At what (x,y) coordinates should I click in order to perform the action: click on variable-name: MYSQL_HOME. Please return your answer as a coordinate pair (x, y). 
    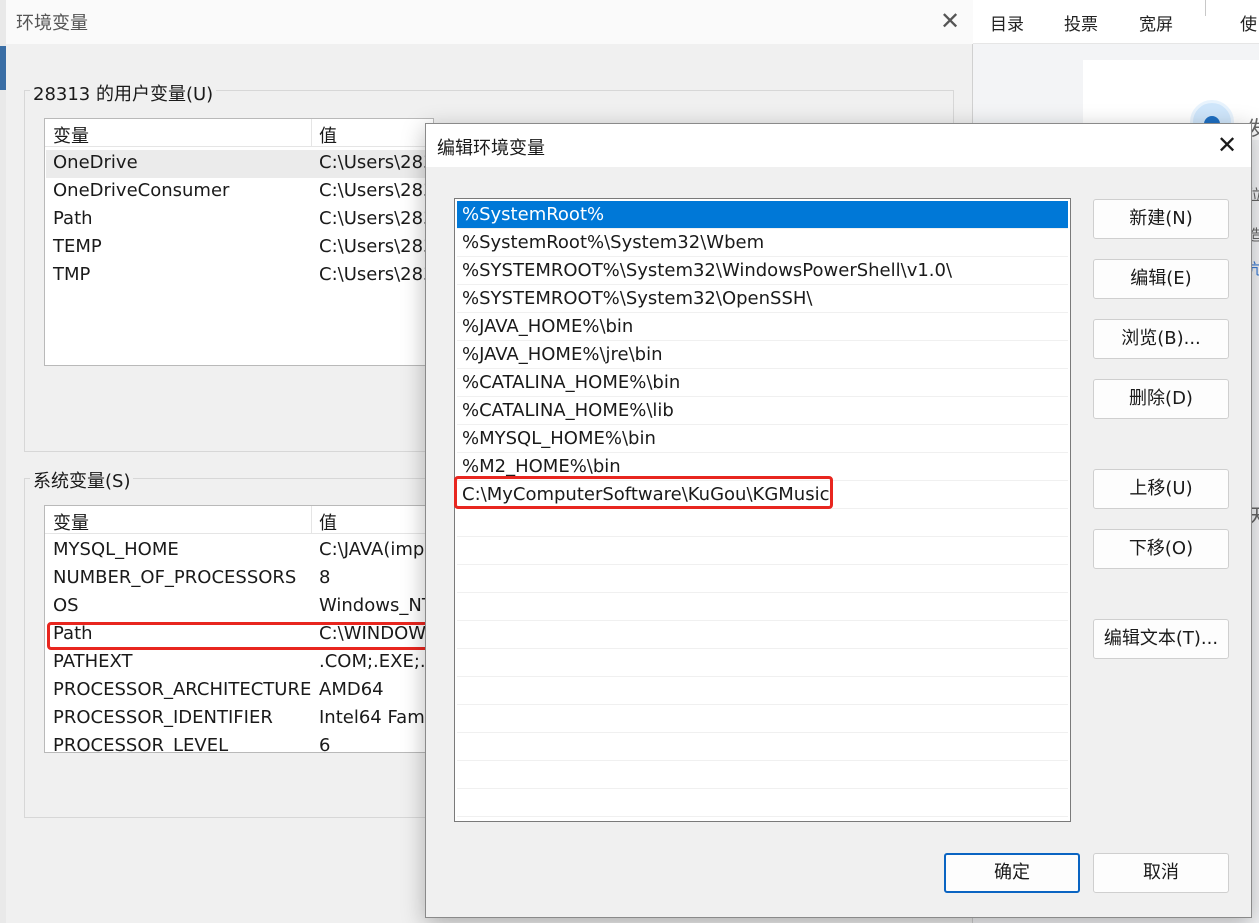
    Looking at the image, I should click on (116, 549).